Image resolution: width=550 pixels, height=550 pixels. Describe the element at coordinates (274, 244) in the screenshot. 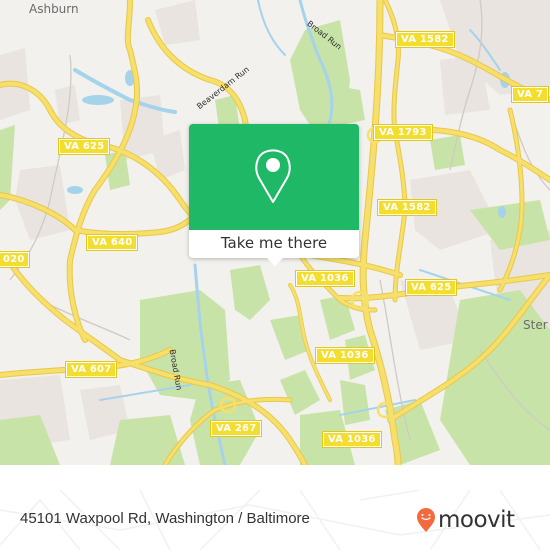

I see `take-me-there-button: Take me there` at that location.